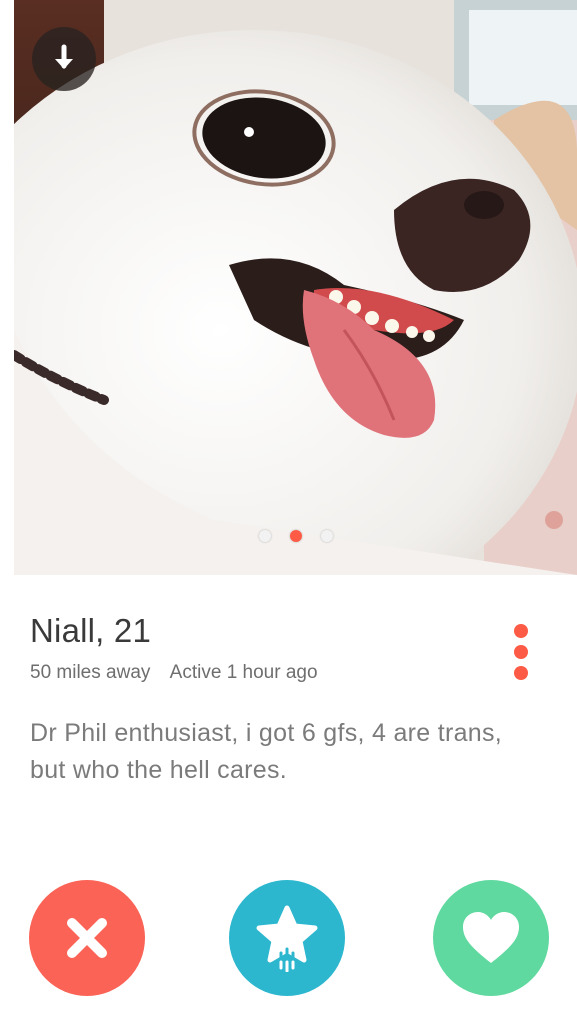  I want to click on photo-dot-2-active, so click(295, 536).